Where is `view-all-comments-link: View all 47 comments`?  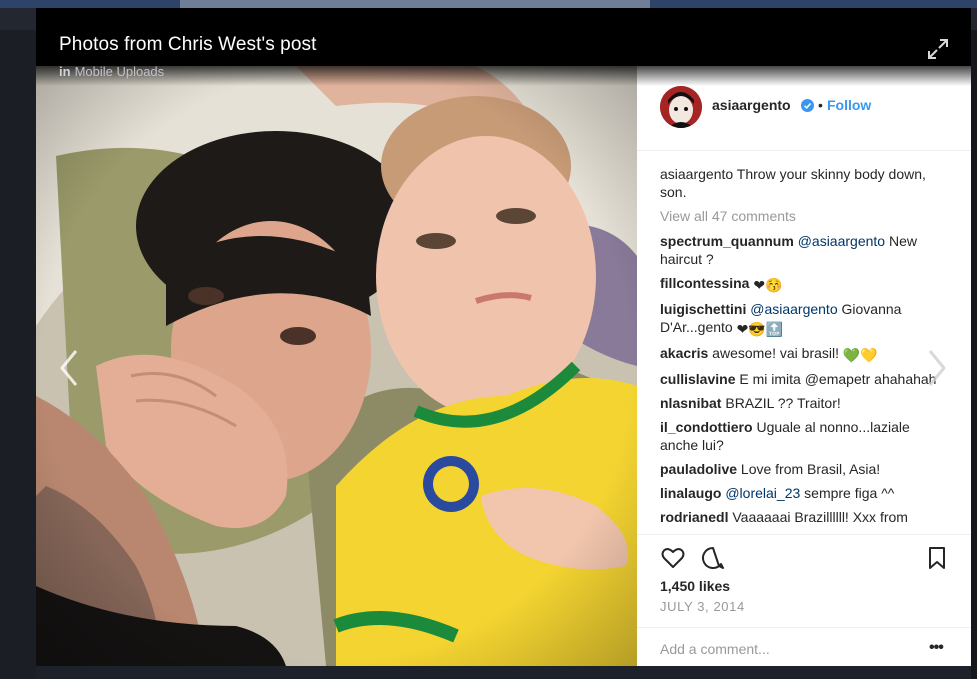 view-all-comments-link: View all 47 comments is located at coordinates (805, 216).